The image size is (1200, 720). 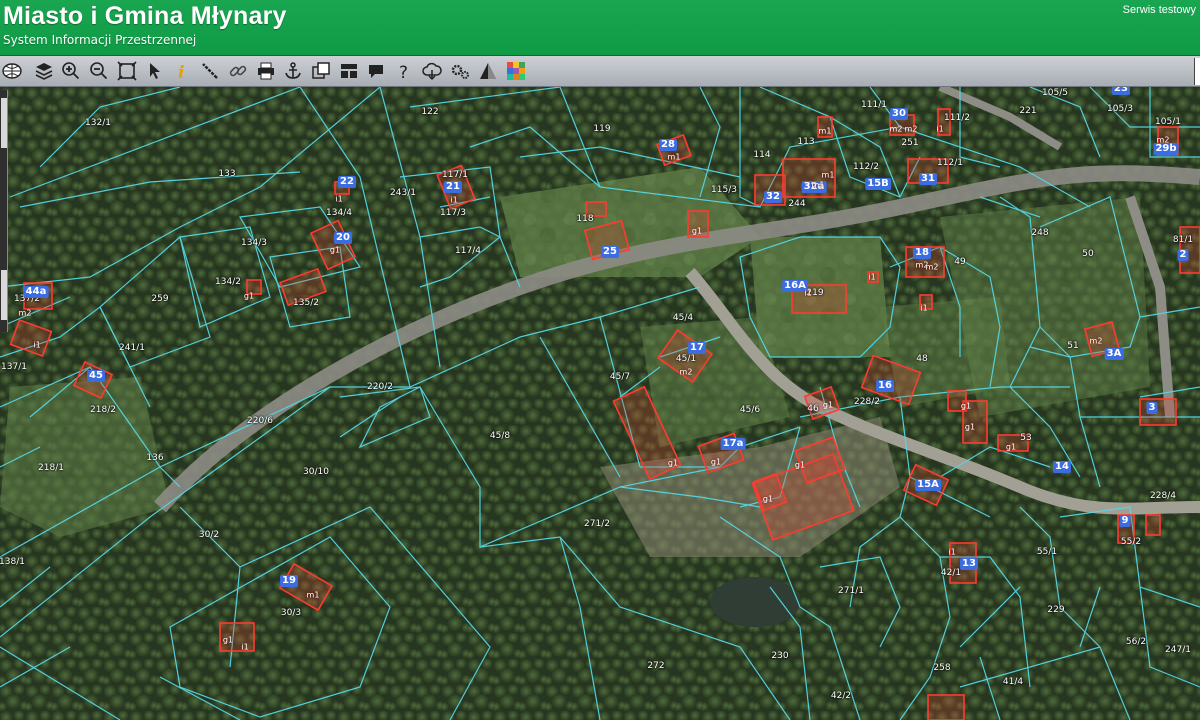 I want to click on address-label: 16, so click(x=885, y=386).